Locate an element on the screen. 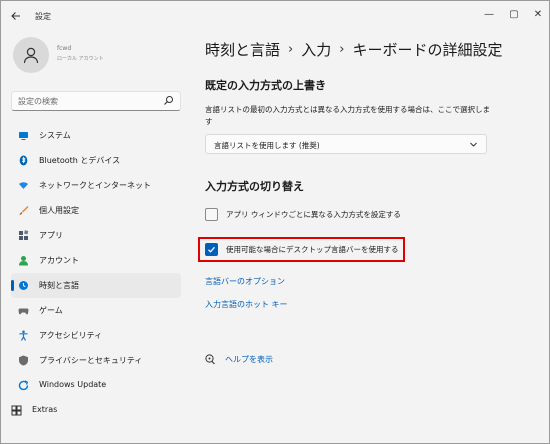 The image size is (550, 444). per-app-input-label: アプリ ウィンドウごとに異なる入力方式を設定する is located at coordinates (313, 214).